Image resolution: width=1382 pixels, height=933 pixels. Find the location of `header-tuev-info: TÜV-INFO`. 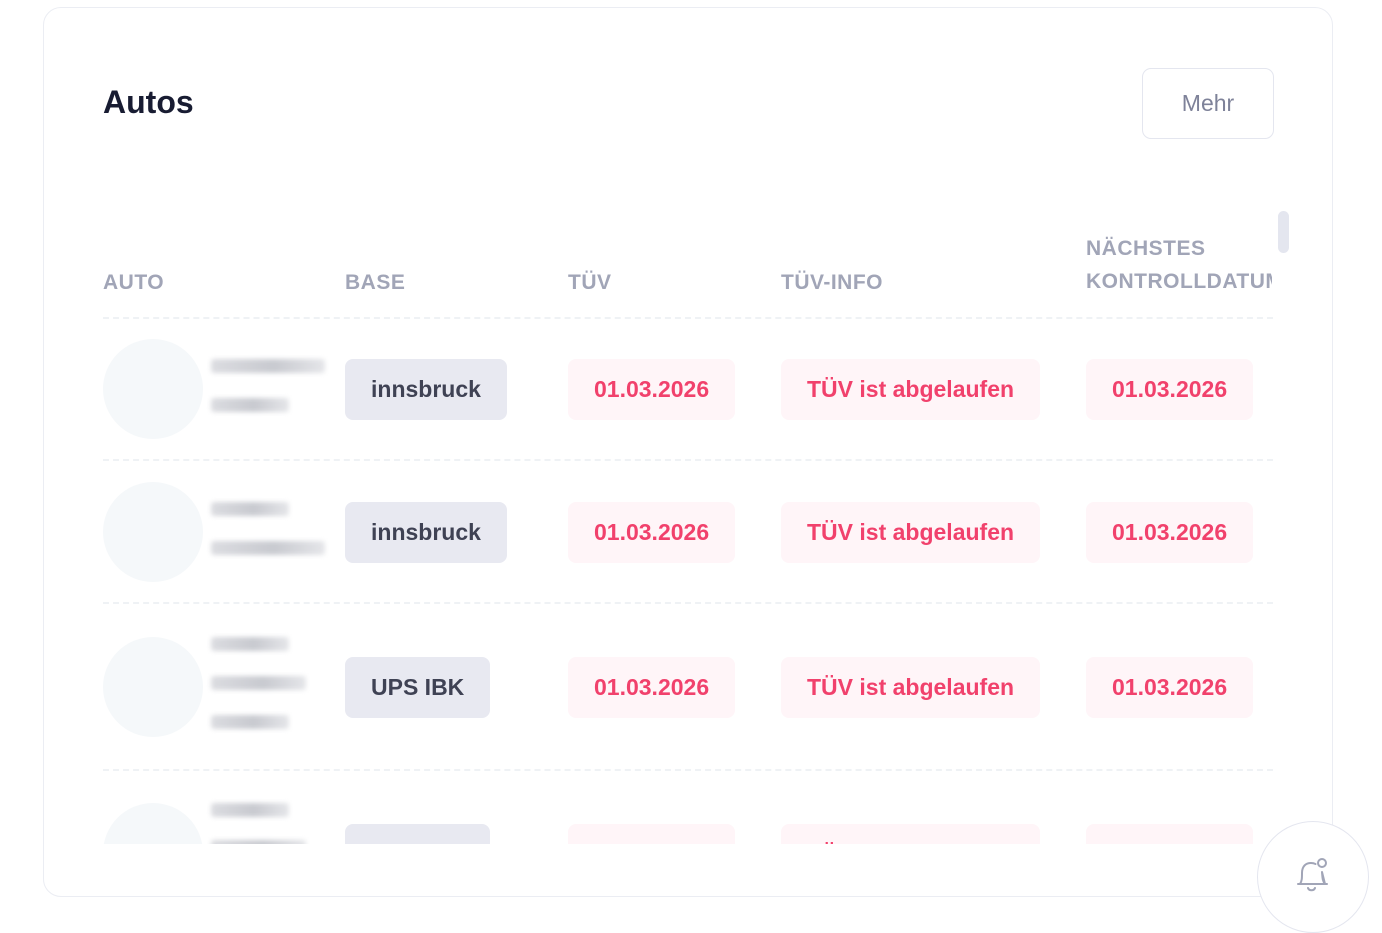

header-tuev-info: TÜV-INFO is located at coordinates (832, 282).